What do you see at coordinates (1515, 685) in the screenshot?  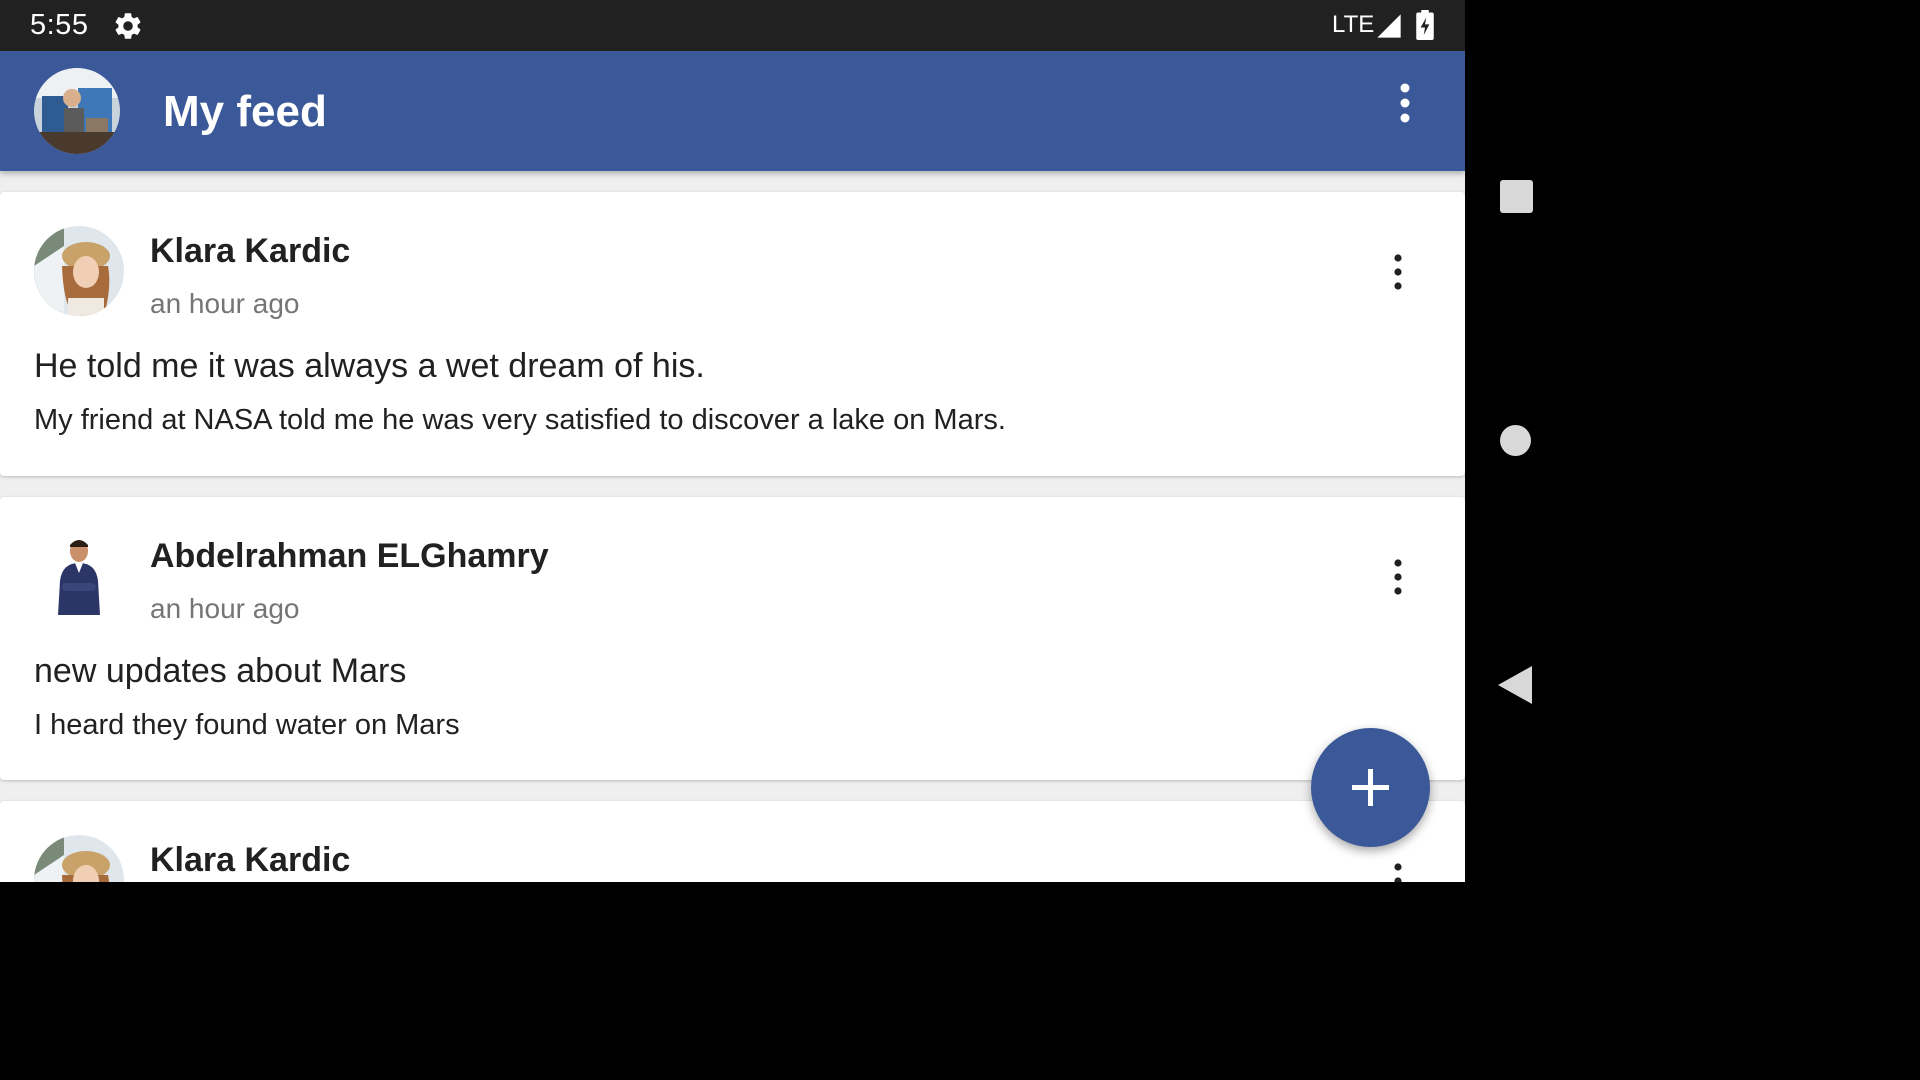 I see `back-icon` at bounding box center [1515, 685].